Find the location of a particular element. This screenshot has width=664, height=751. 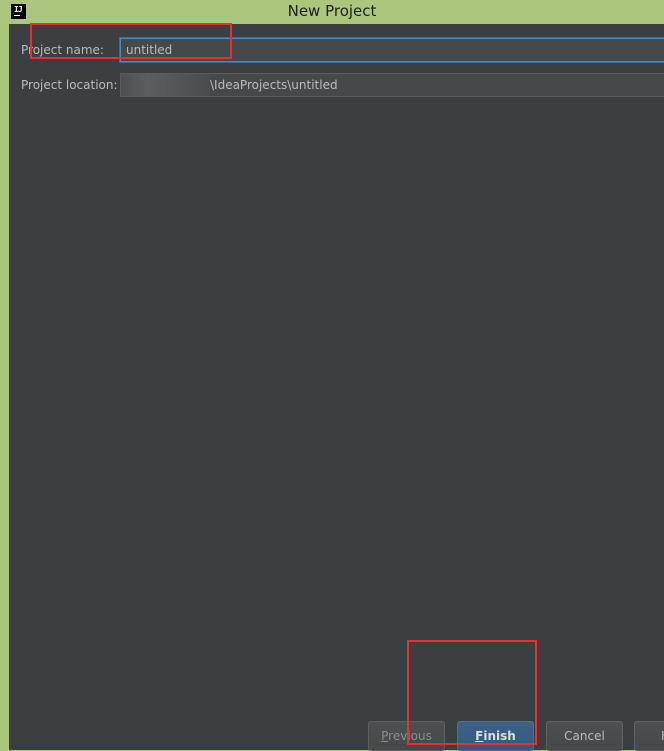

project-name-label: Project name: is located at coordinates (62, 50).